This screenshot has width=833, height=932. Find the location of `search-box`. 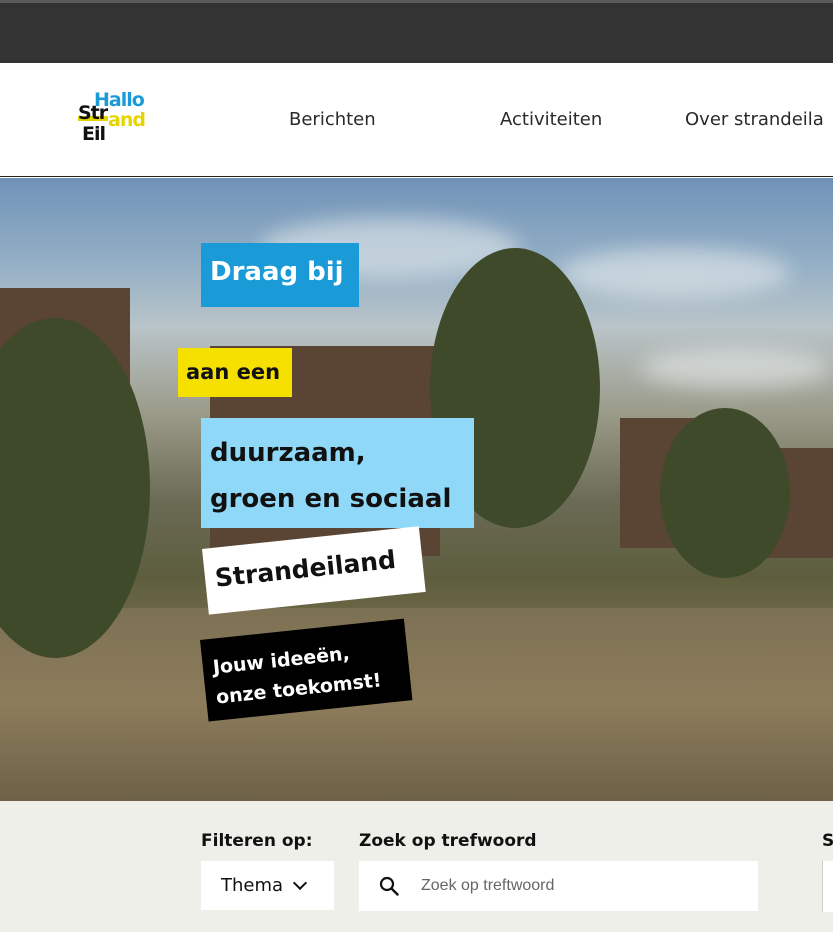

search-box is located at coordinates (558, 886).